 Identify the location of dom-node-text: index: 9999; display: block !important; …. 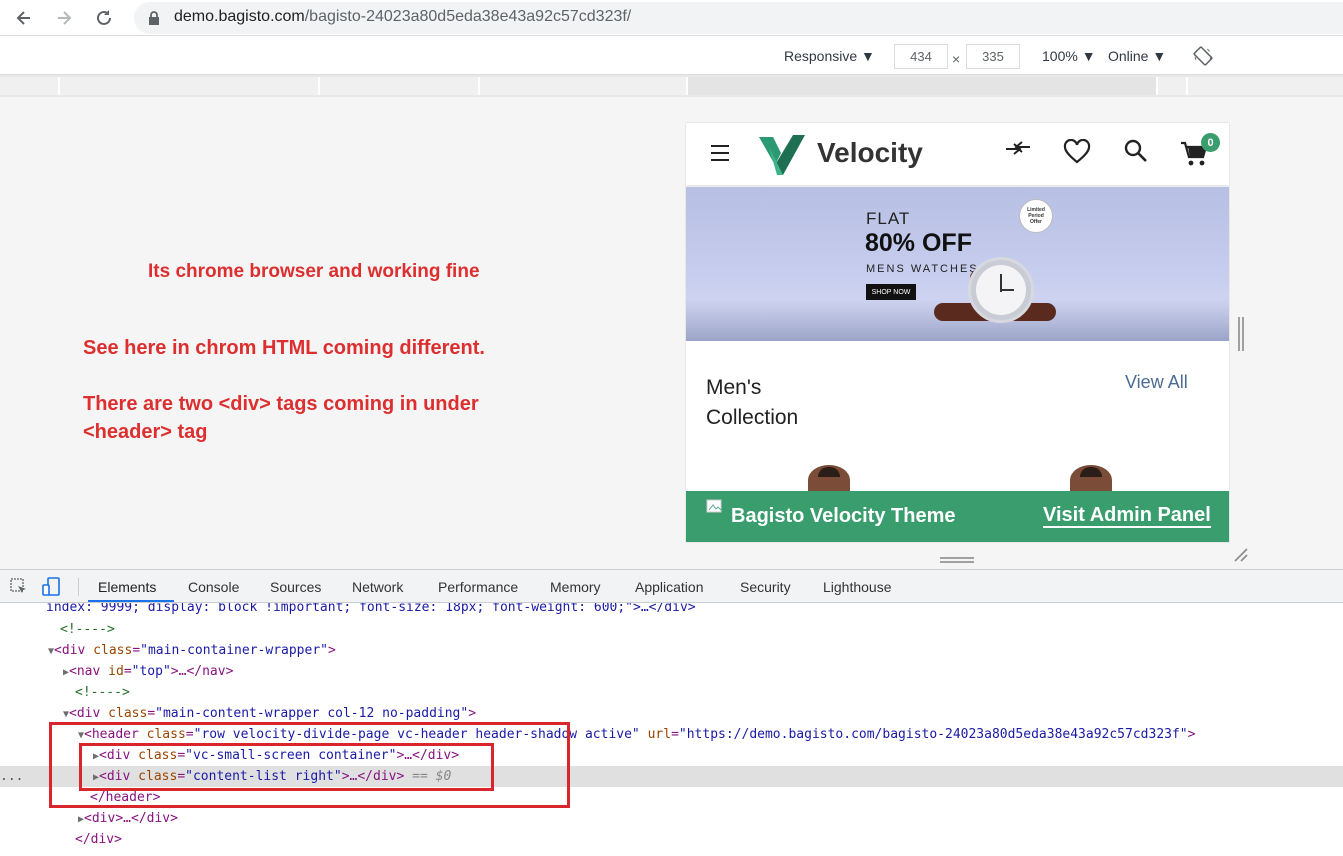
(371, 609).